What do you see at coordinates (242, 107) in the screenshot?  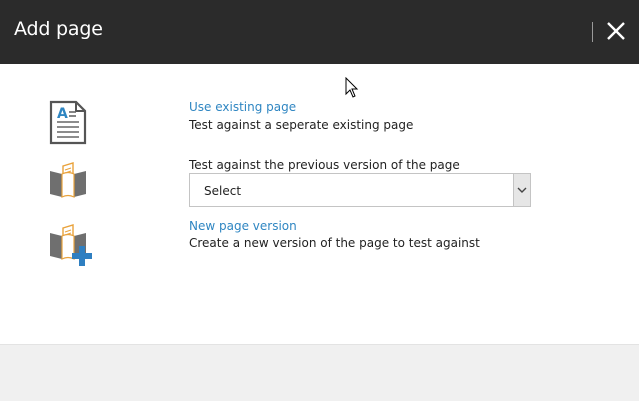 I see `use-existing-page-link: Use existing page` at bounding box center [242, 107].